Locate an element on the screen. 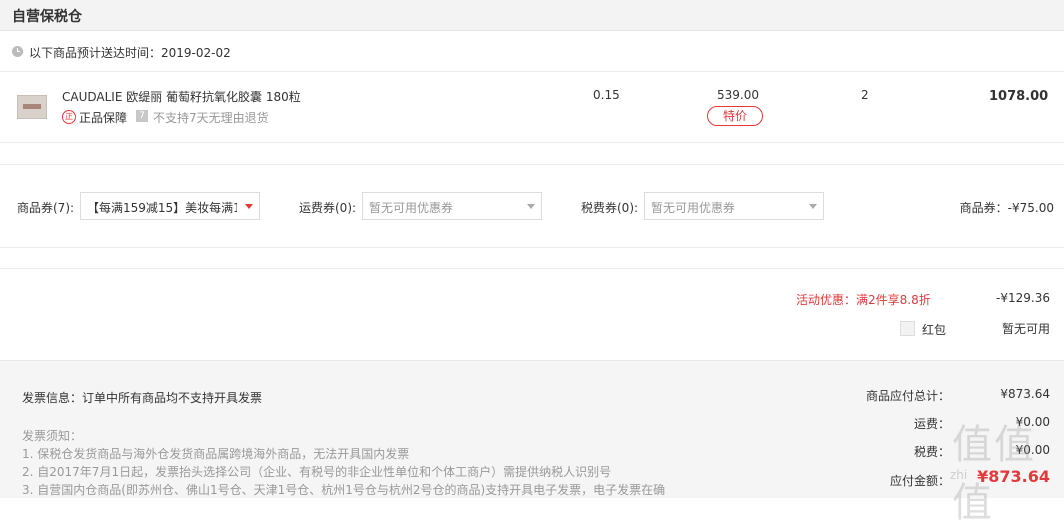  no-return-label: 不支持7天无理由退货 is located at coordinates (211, 118).